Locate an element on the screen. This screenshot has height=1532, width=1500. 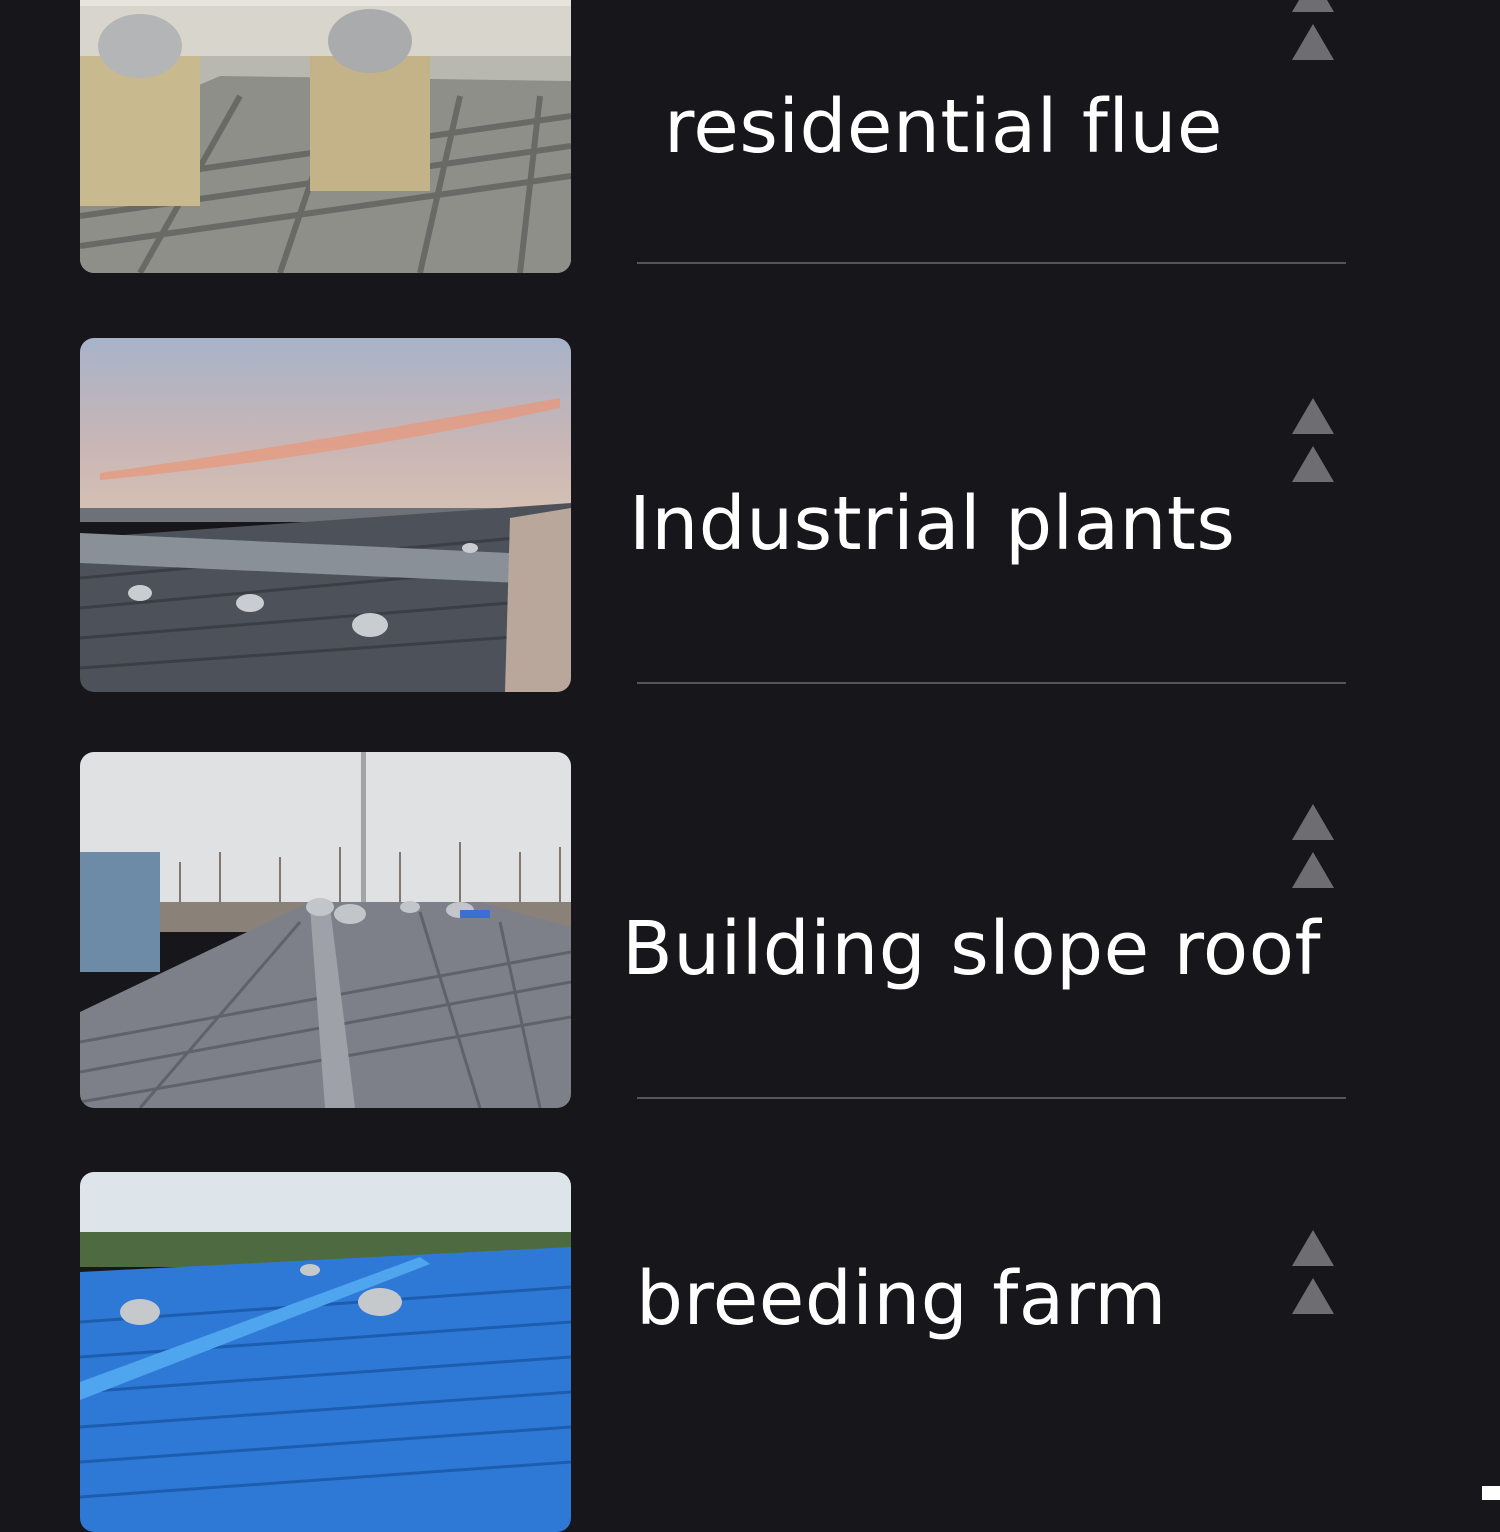
residential-flue-photo is located at coordinates (325, 136).